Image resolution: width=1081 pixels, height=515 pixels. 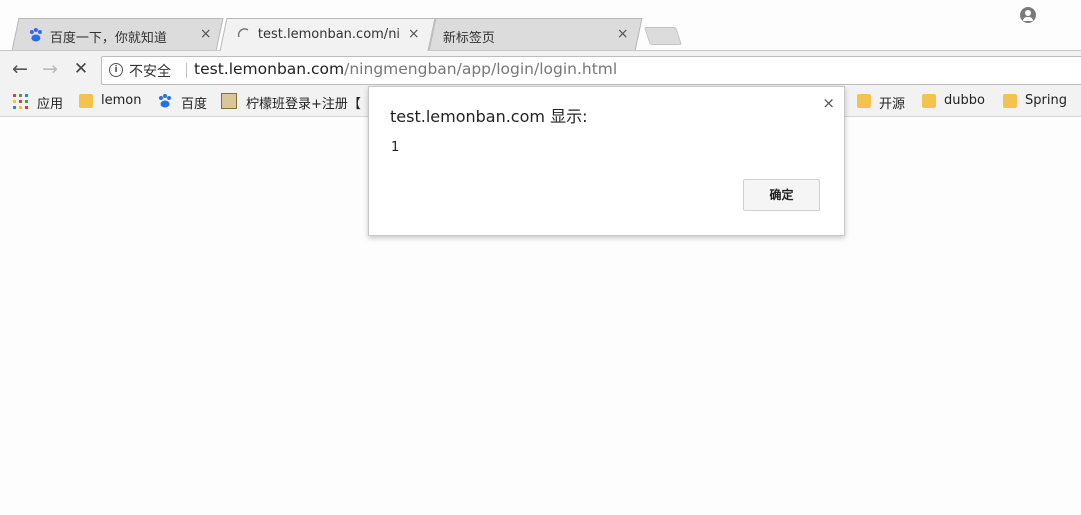 What do you see at coordinates (116, 70) in the screenshot?
I see `info-icon: i` at bounding box center [116, 70].